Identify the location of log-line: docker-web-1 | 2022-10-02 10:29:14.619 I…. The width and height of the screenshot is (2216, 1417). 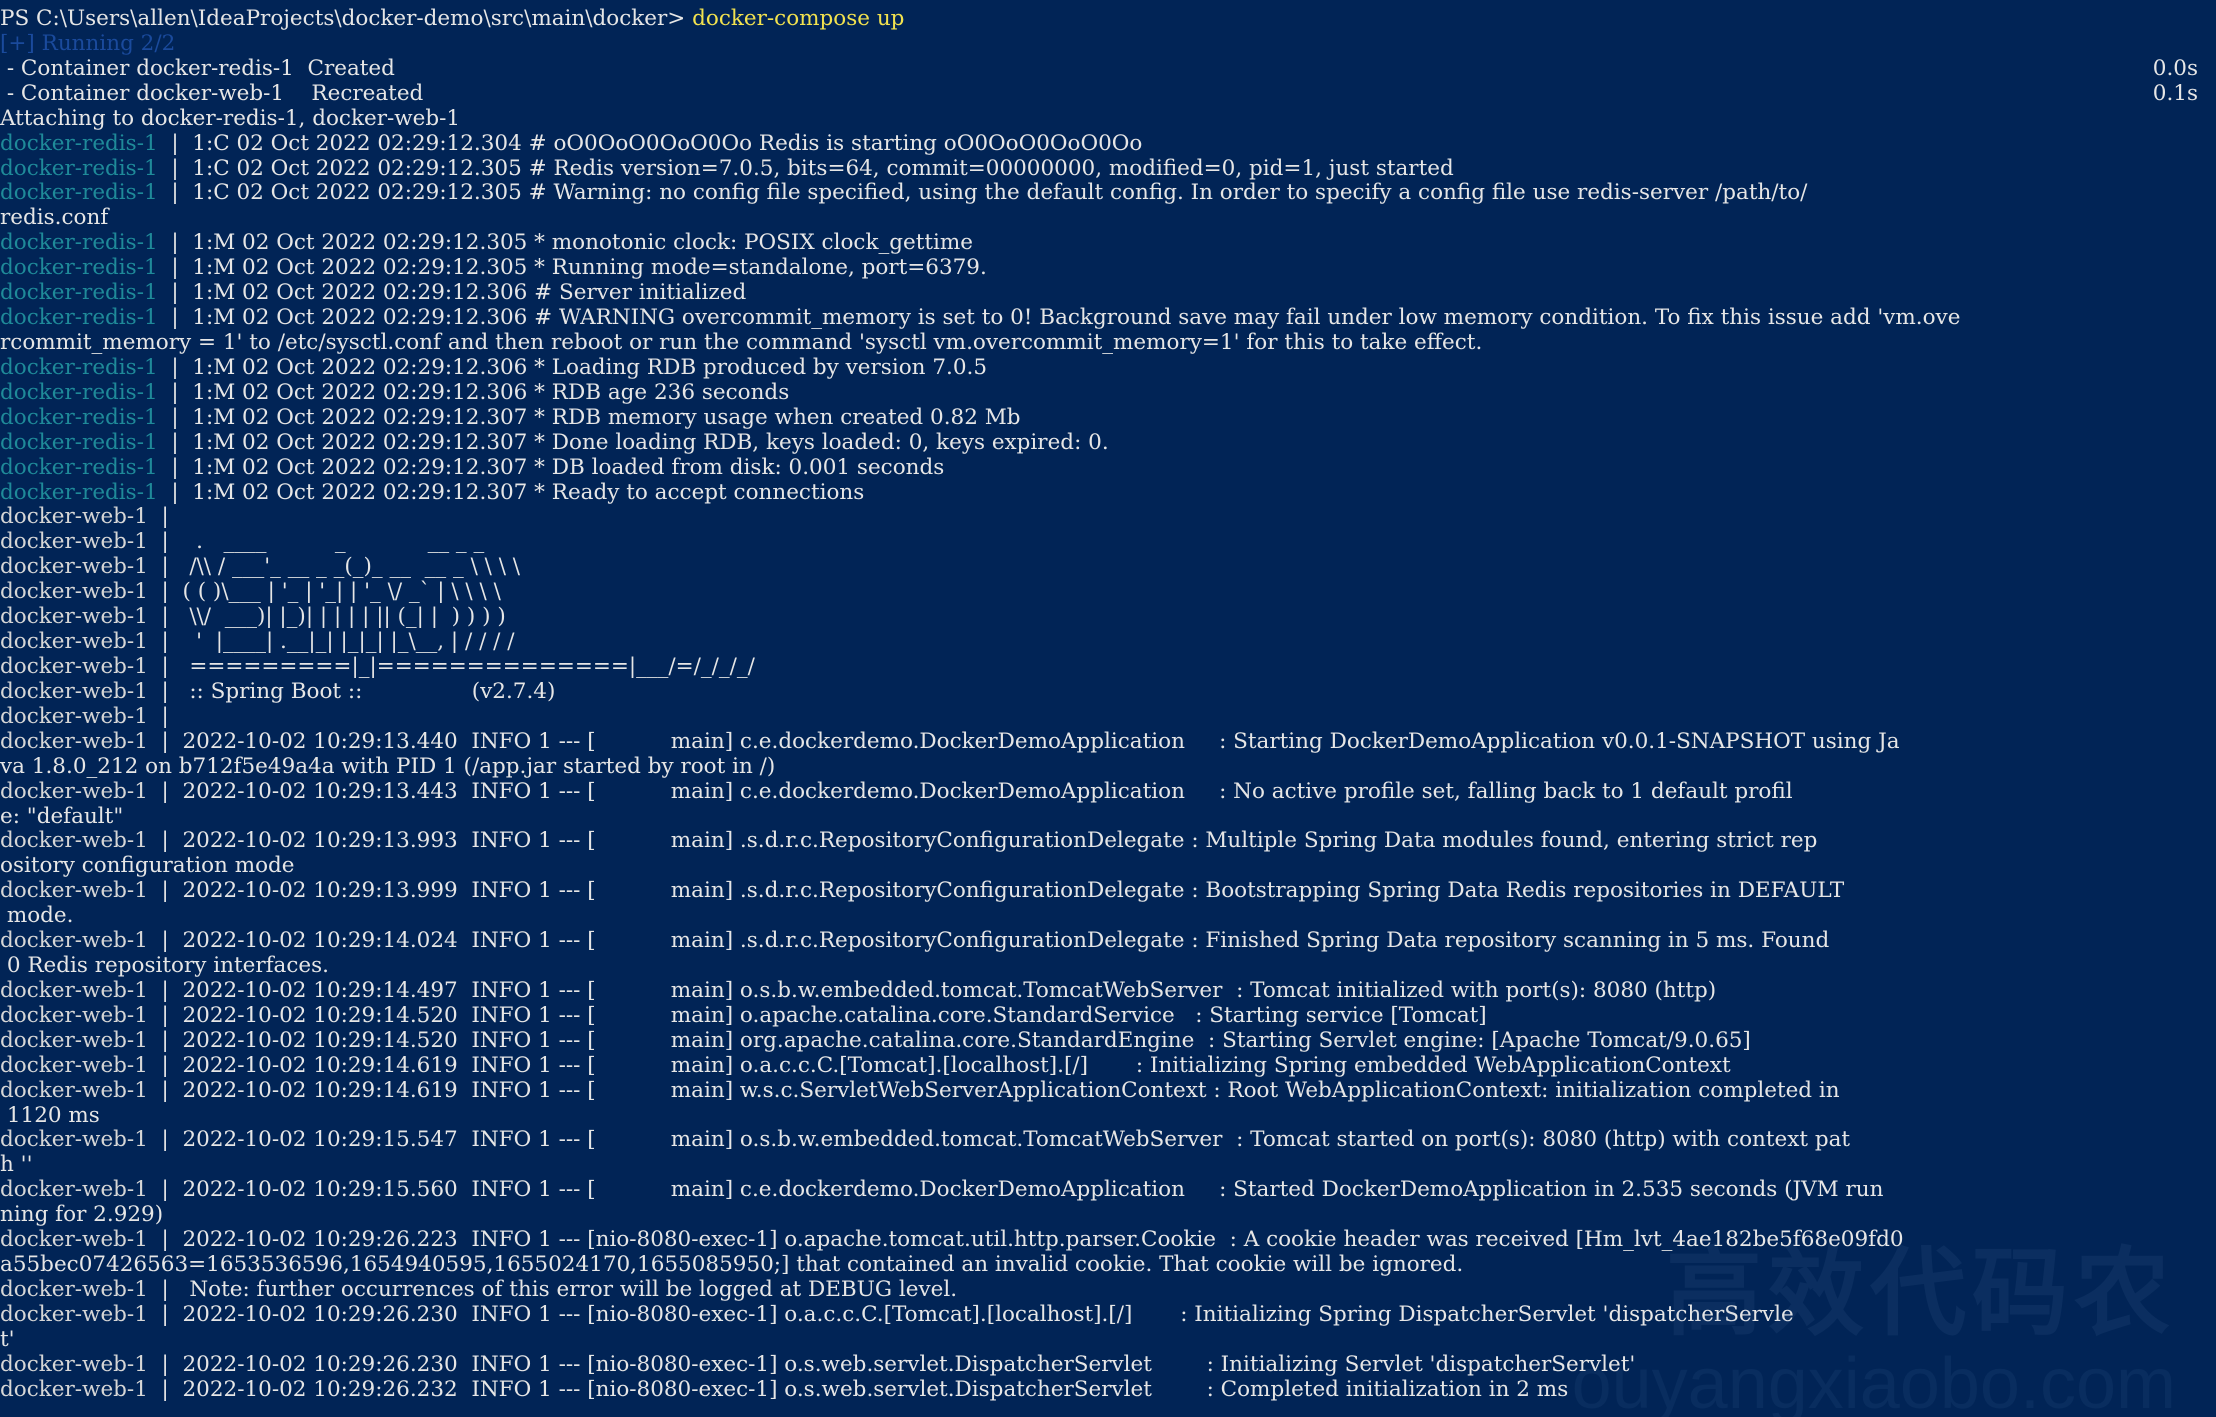
(1108, 1091).